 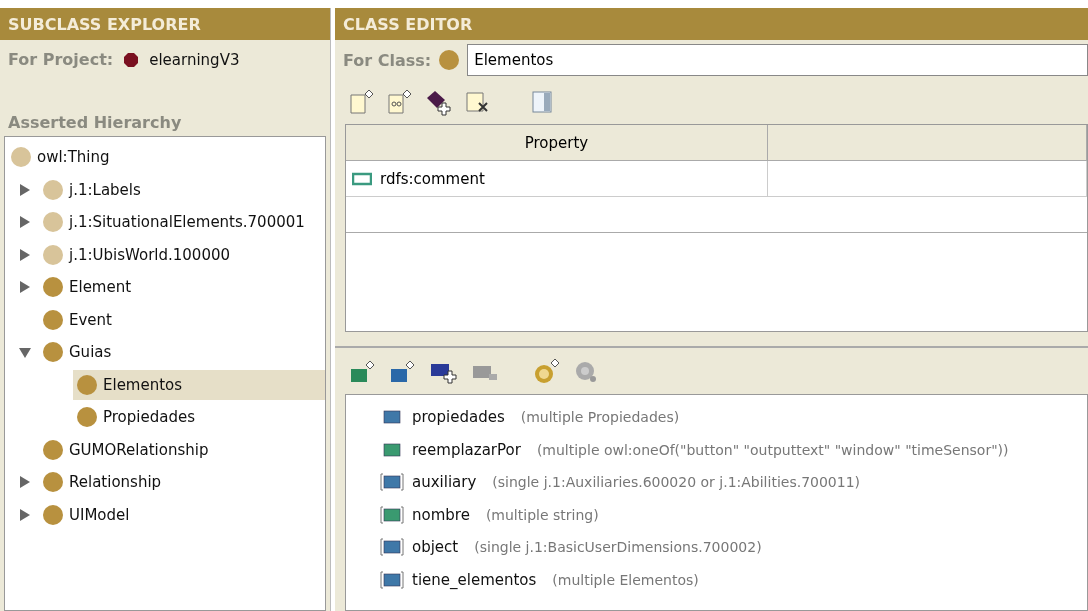 I want to click on project-name: elearningV3, so click(x=194, y=59).